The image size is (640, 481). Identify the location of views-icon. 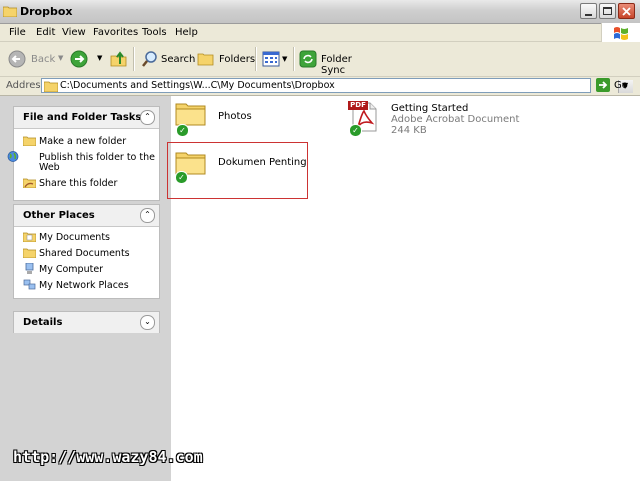
(271, 59).